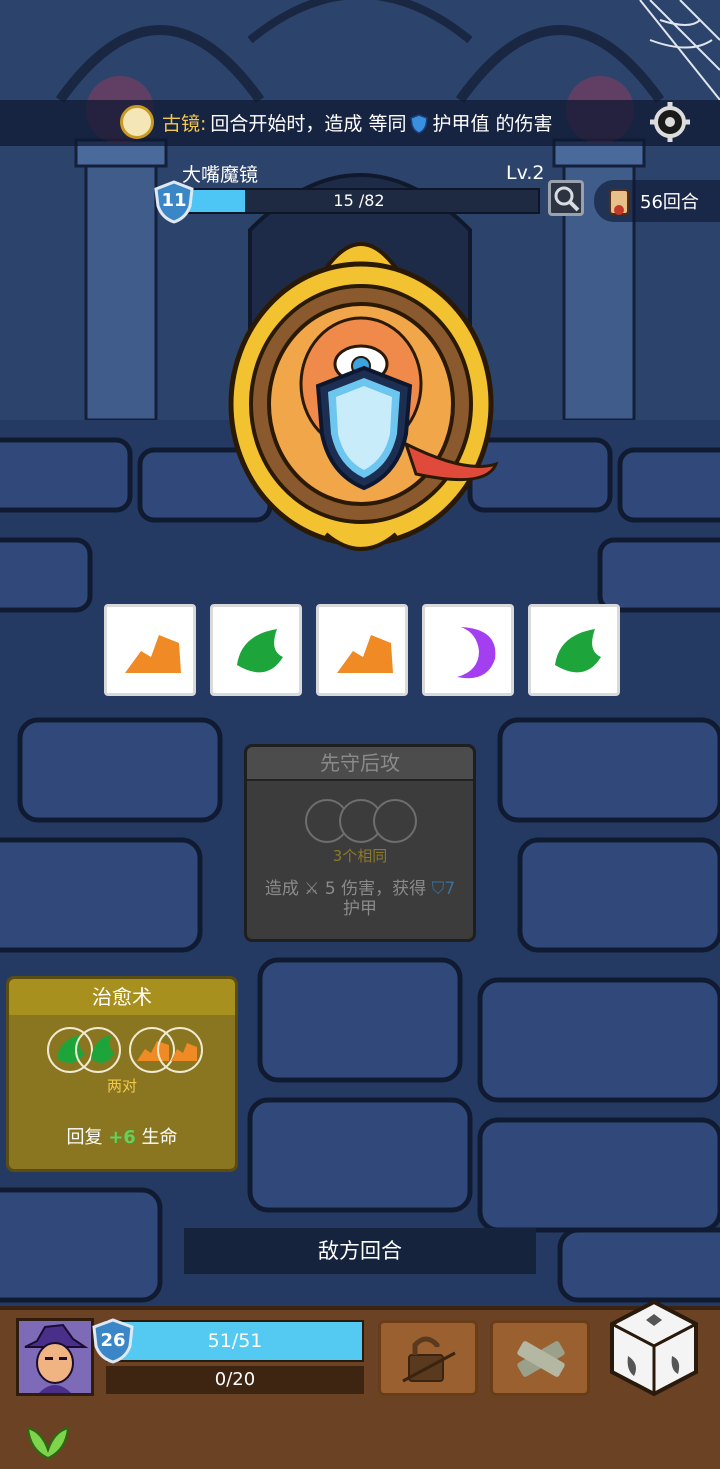  Describe the element at coordinates (235, 1341) in the screenshot. I see `player-hp-bar: 51/51` at that location.